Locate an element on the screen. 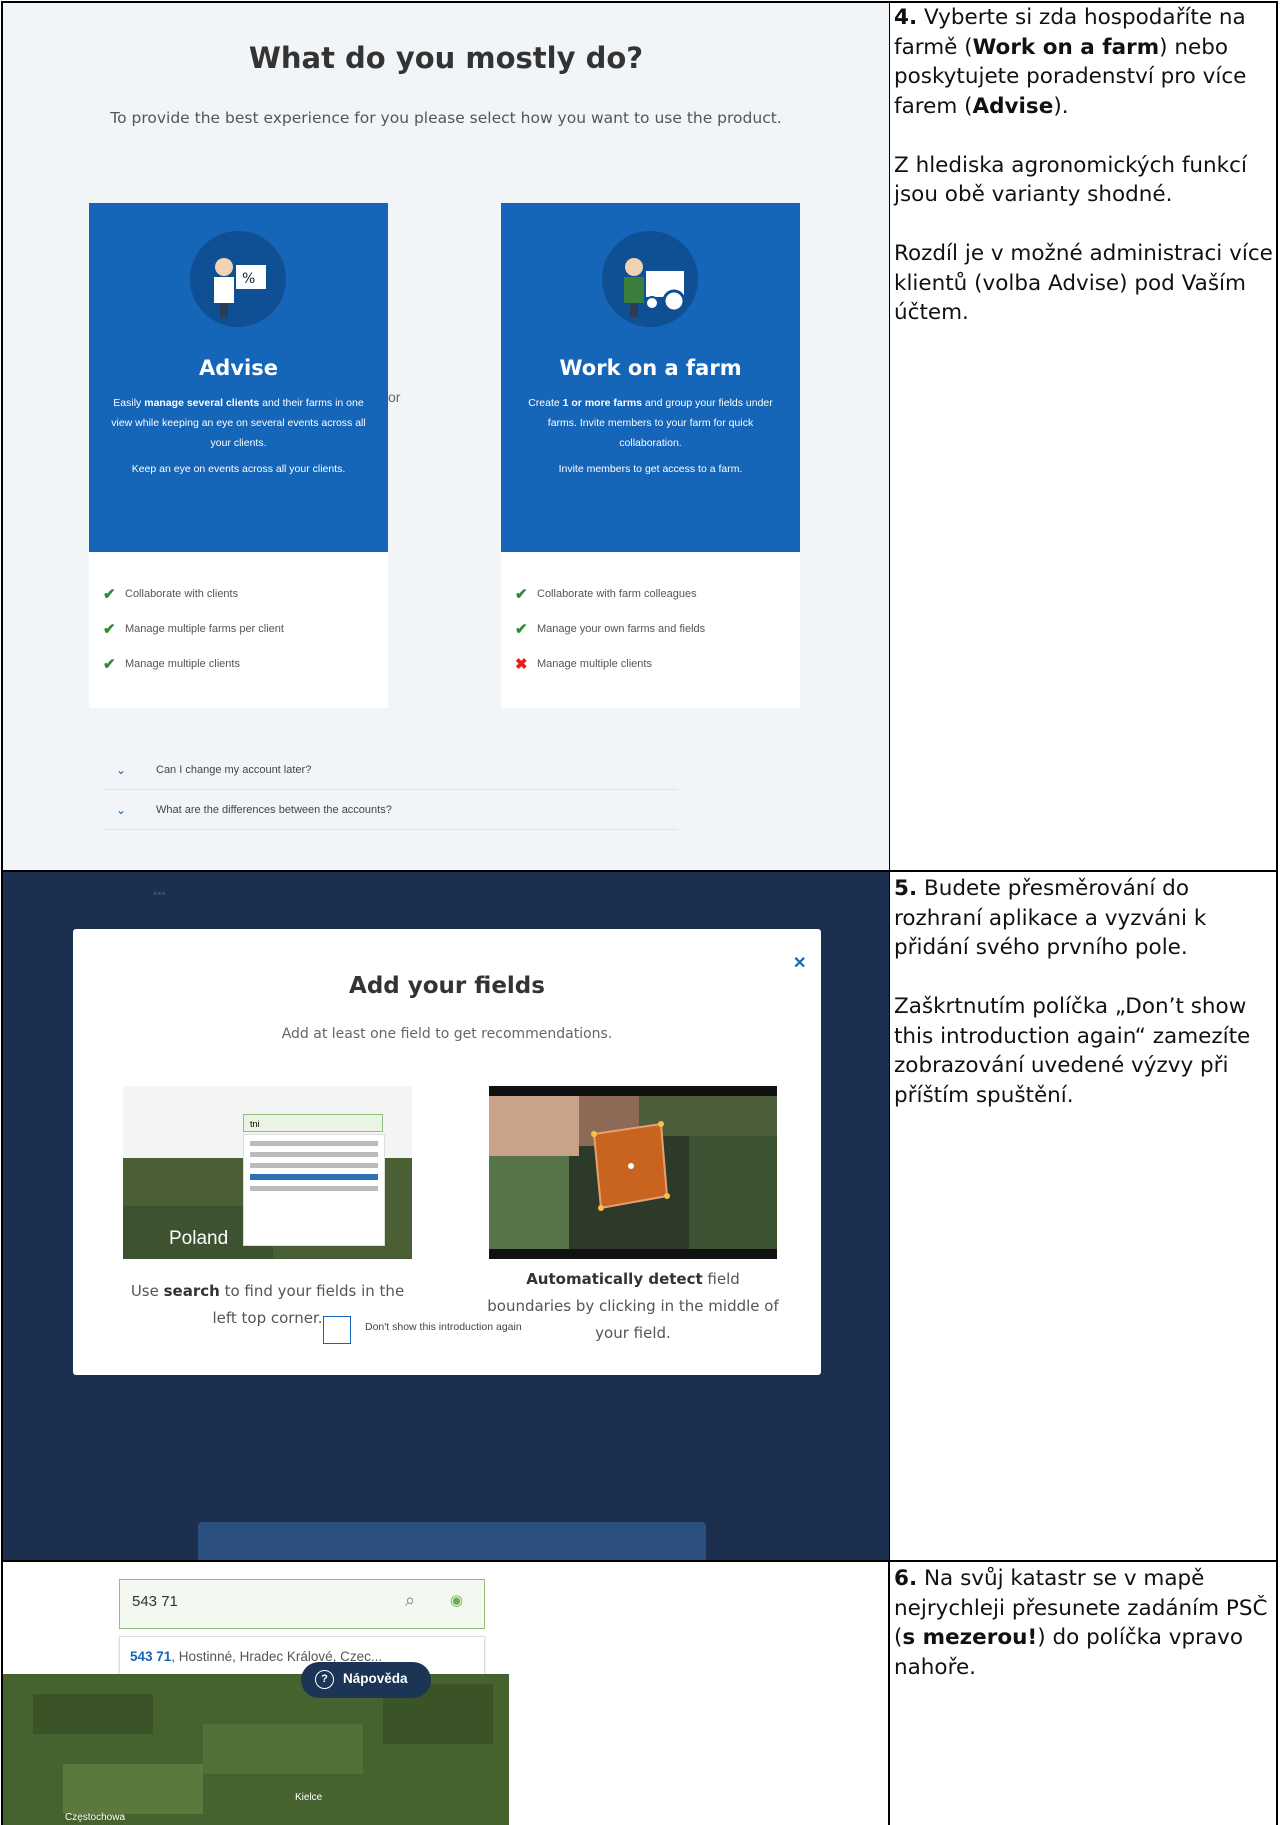 The width and height of the screenshot is (1280, 1825). modal-title: Add your fields is located at coordinates (447, 986).